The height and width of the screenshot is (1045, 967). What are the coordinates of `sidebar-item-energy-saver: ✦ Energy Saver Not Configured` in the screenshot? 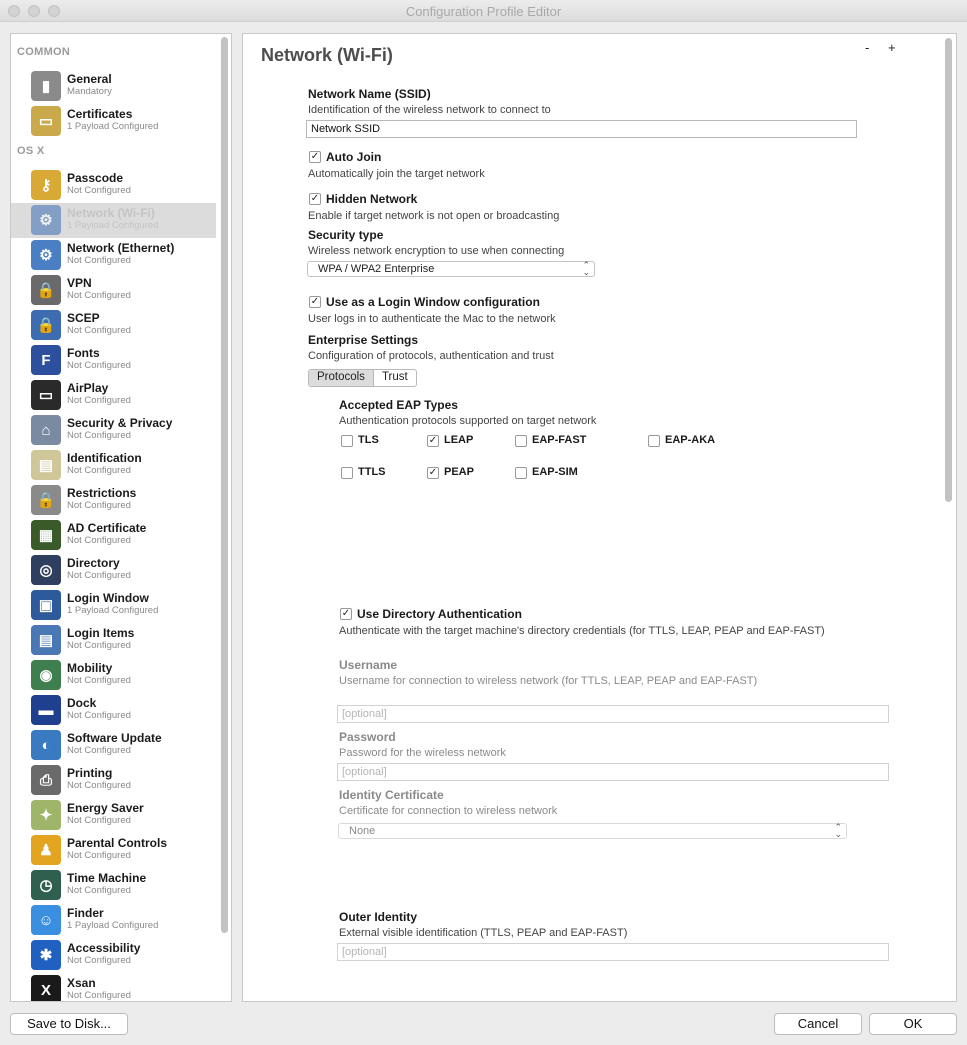 It's located at (113, 815).